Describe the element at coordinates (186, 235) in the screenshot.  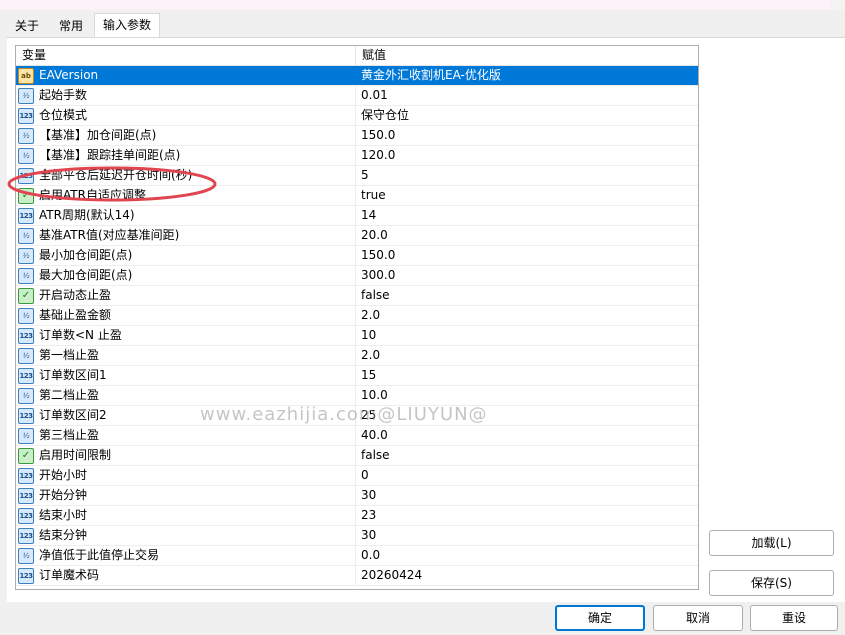
I see `variable-cell: ½ 基准ATR值(对应基准间距)` at that location.